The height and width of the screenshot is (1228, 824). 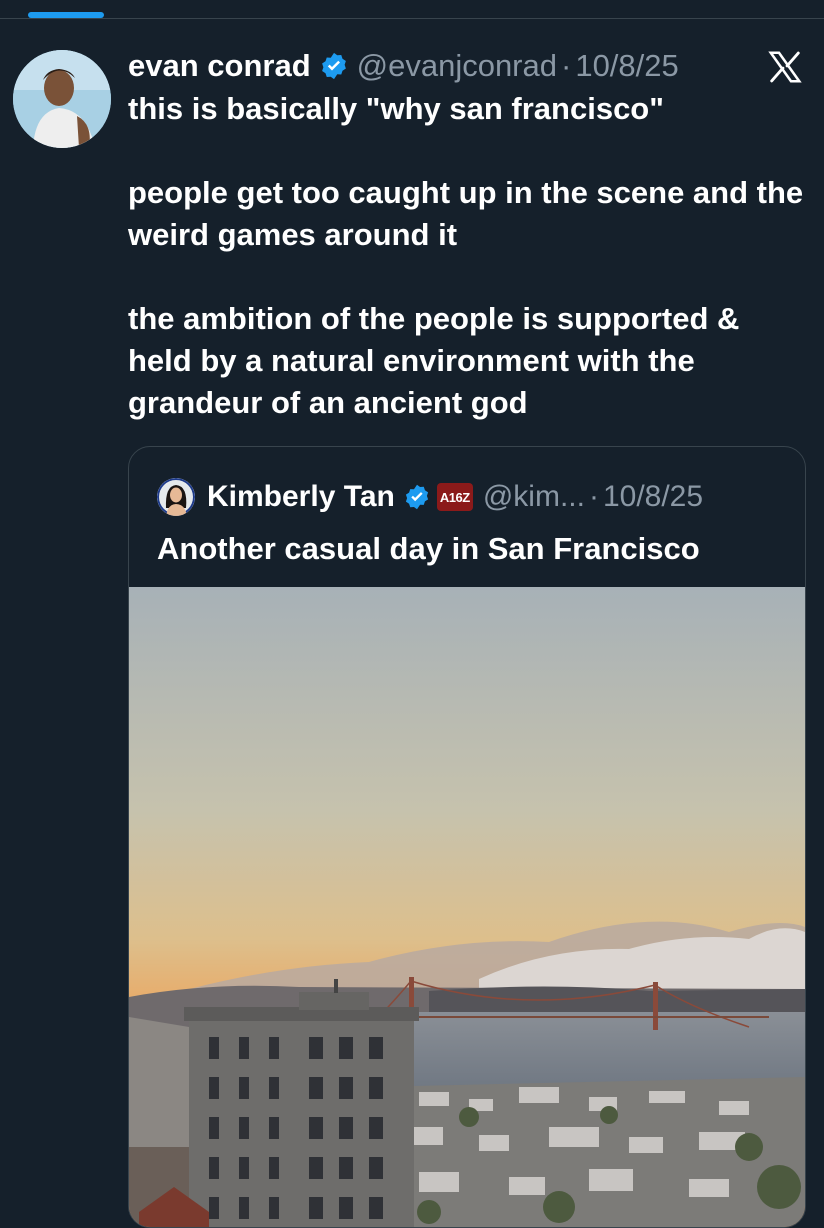 I want to click on author-display-name: evan conrad, so click(x=219, y=66).